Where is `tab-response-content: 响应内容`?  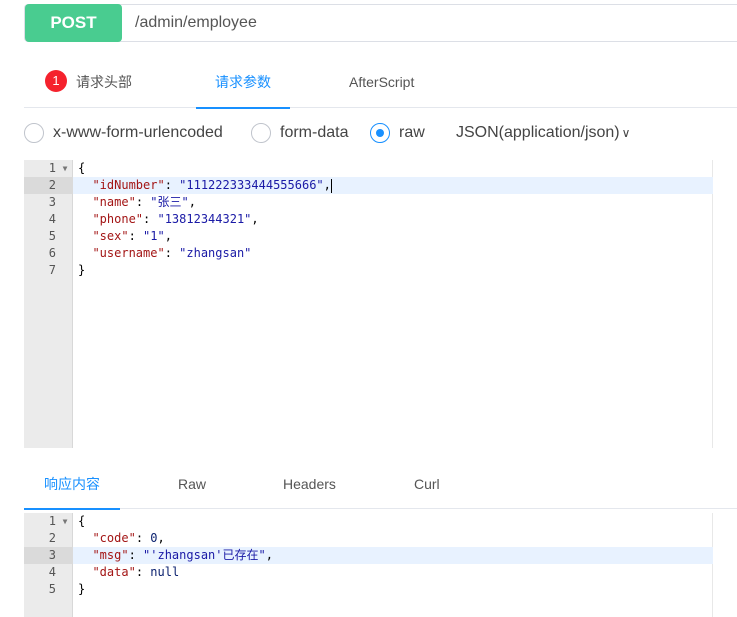
tab-response-content: 响应内容 is located at coordinates (72, 486).